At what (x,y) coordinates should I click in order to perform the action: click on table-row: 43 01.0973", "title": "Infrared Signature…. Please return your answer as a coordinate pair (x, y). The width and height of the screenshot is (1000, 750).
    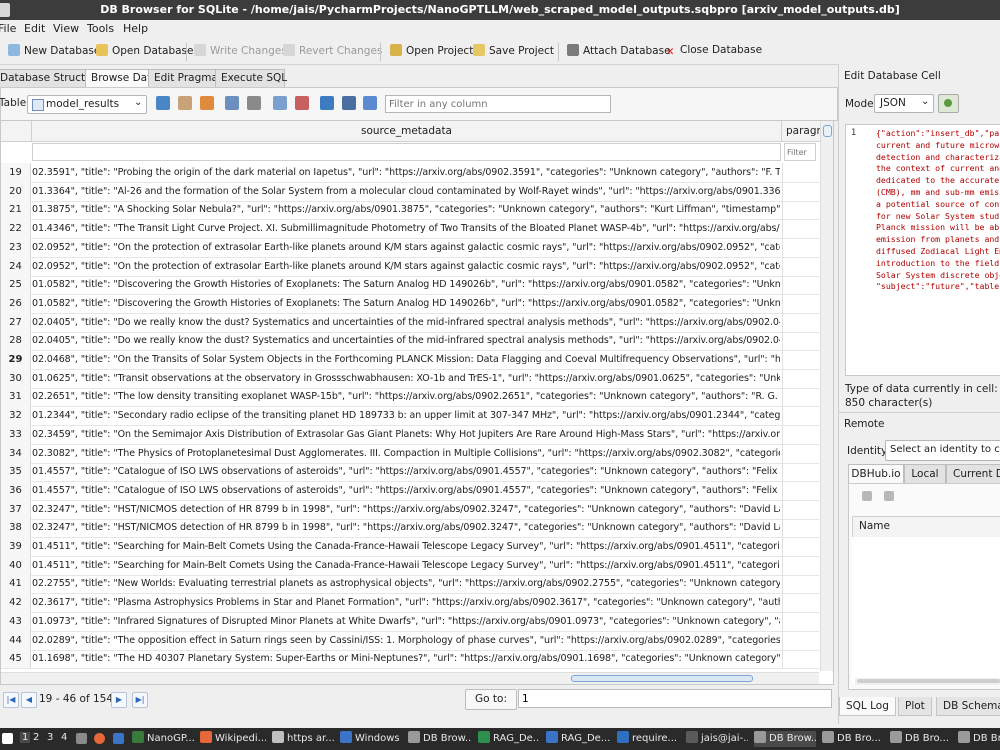
    Looking at the image, I should click on (410, 621).